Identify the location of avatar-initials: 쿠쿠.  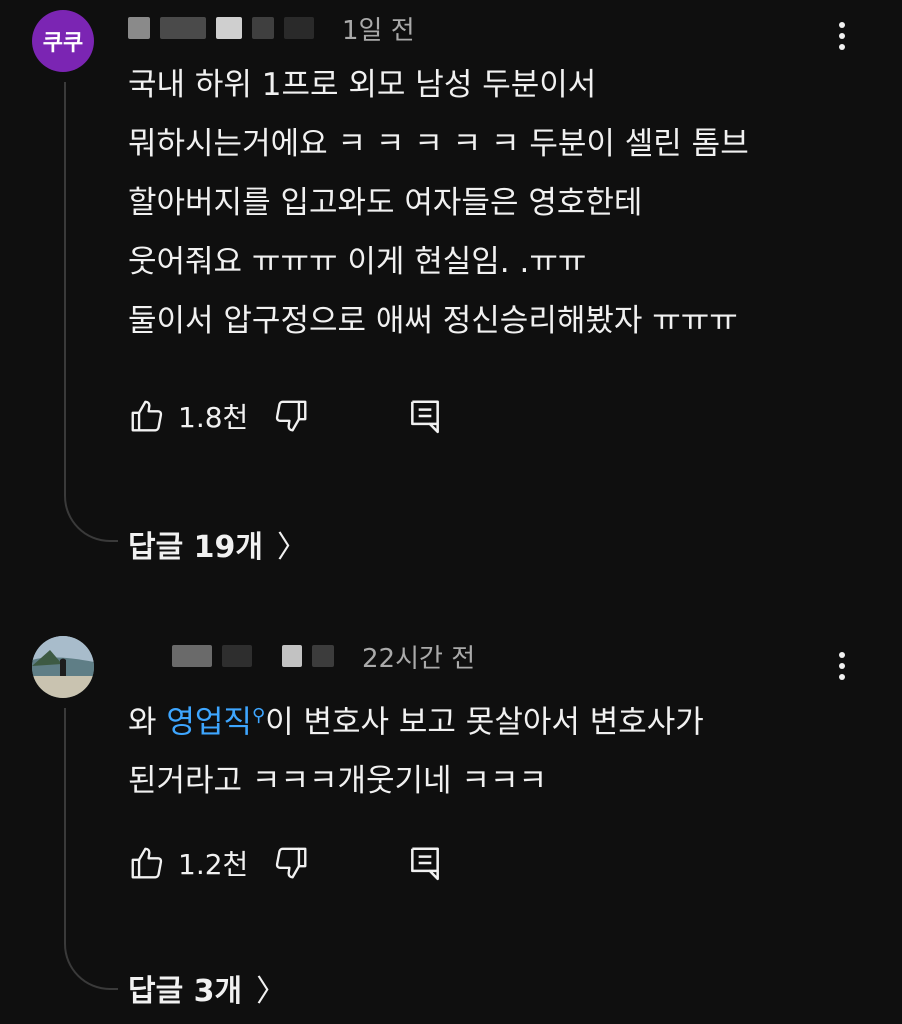
(63, 43).